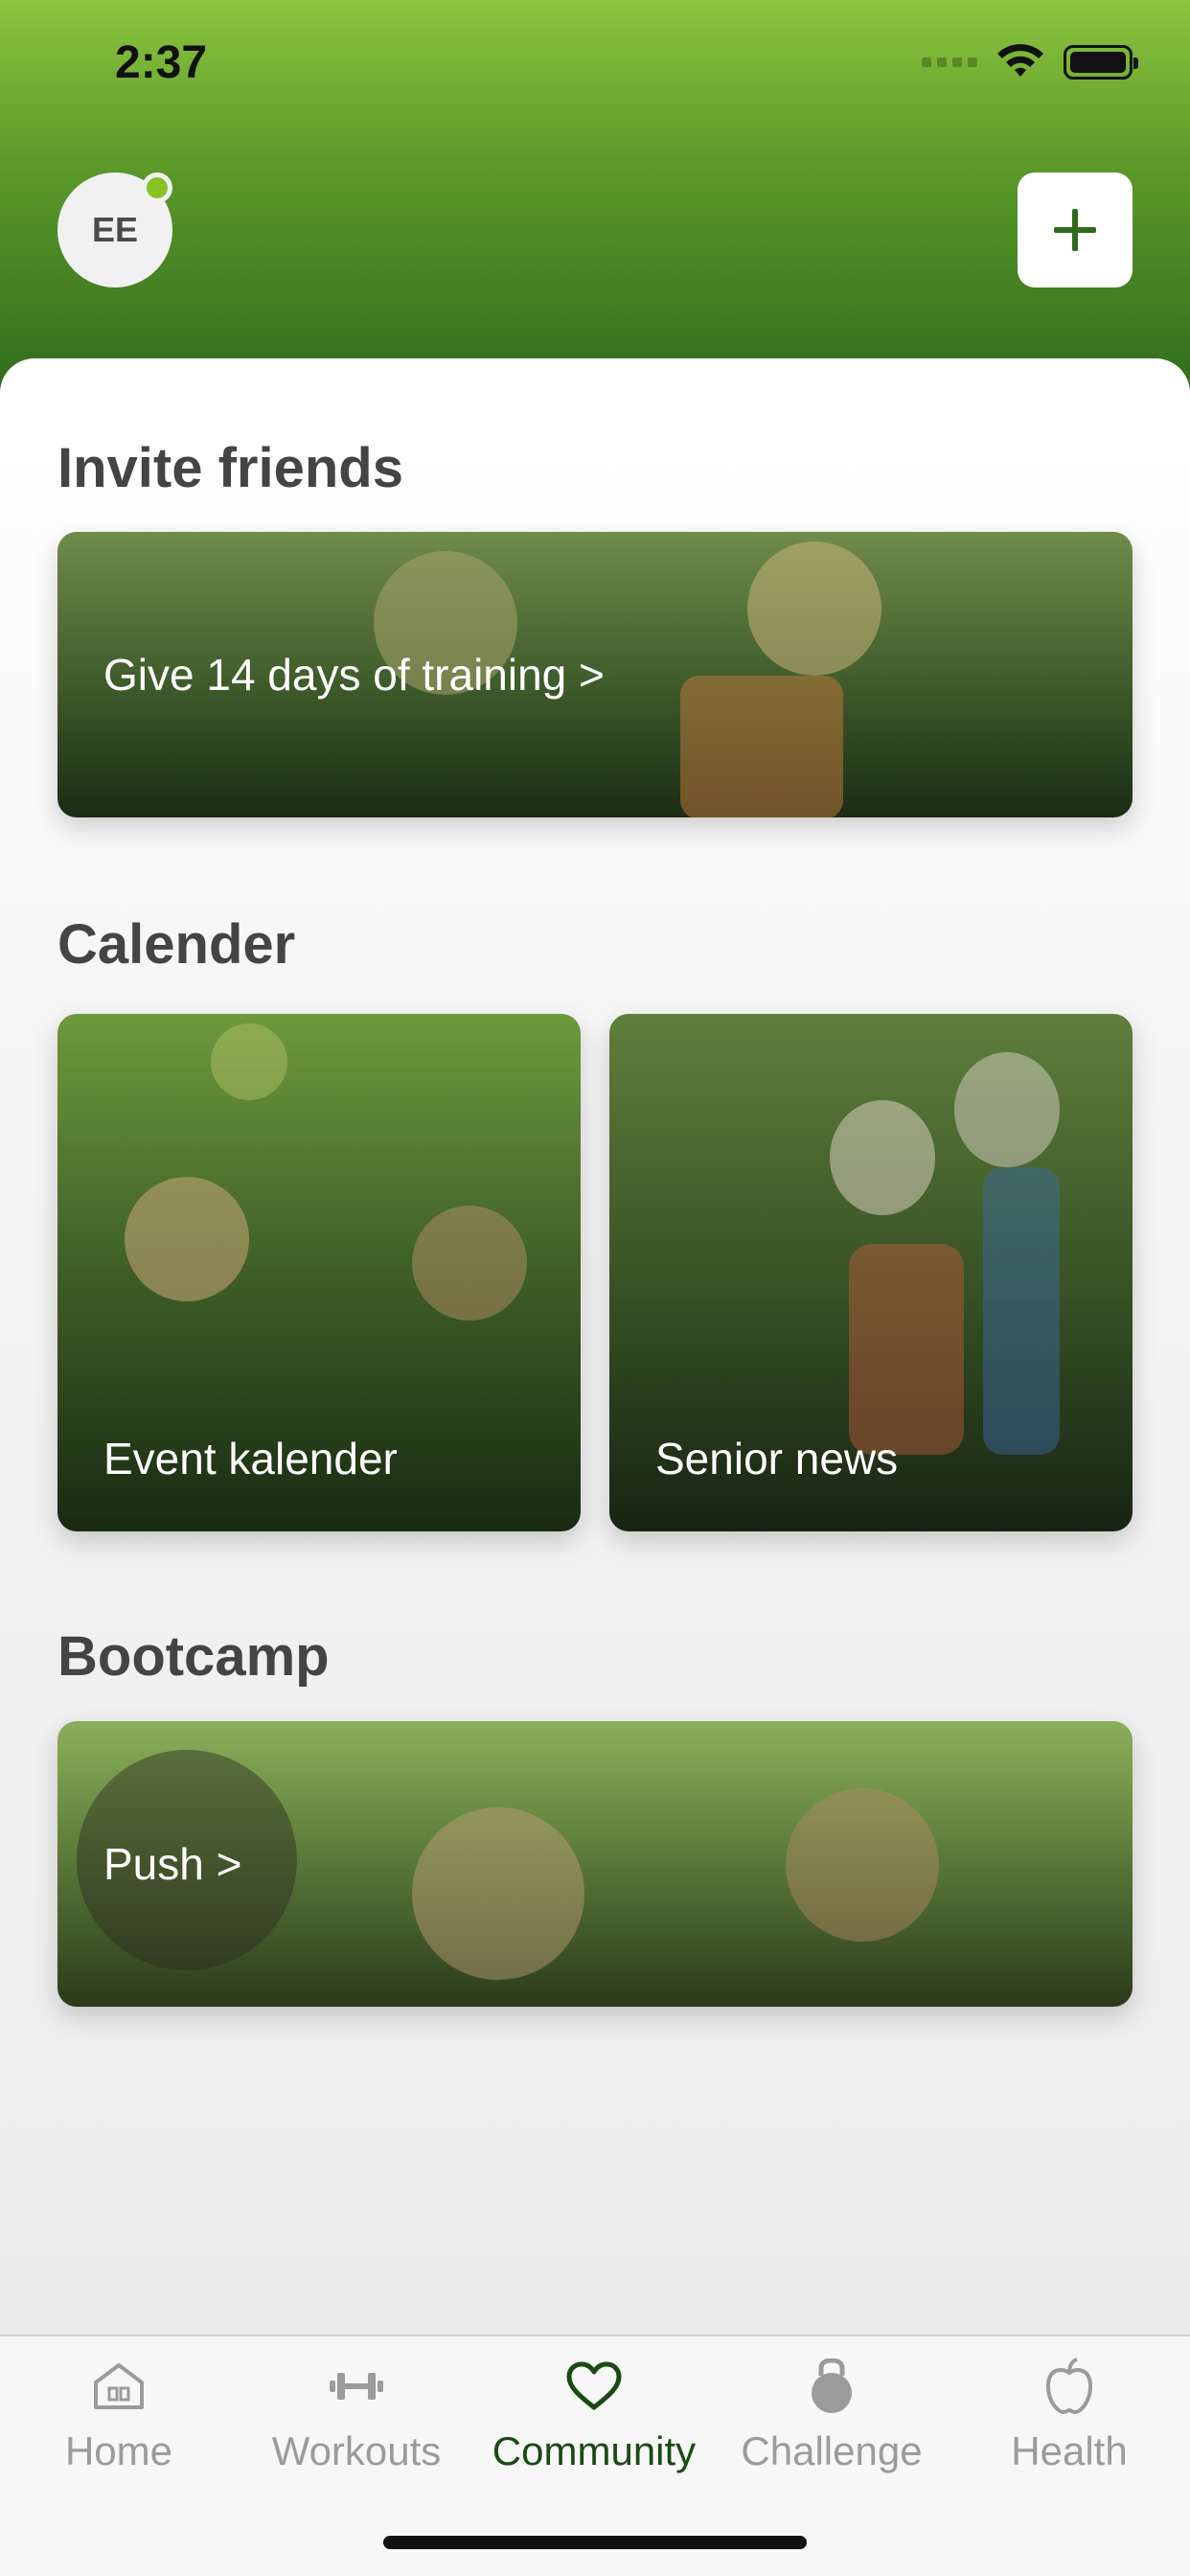 This screenshot has height=2576, width=1190. I want to click on senior-news-label: Senior news, so click(777, 1459).